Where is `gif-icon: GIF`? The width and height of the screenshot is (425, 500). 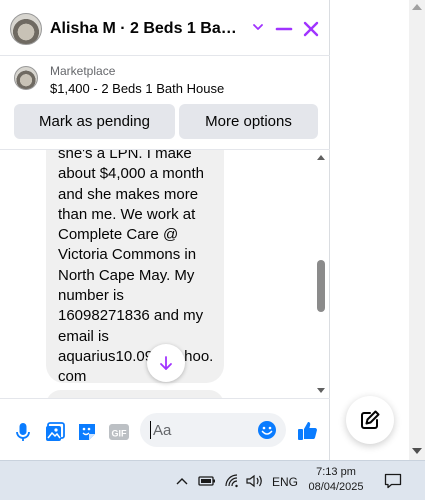 gif-icon: GIF is located at coordinates (119, 432).